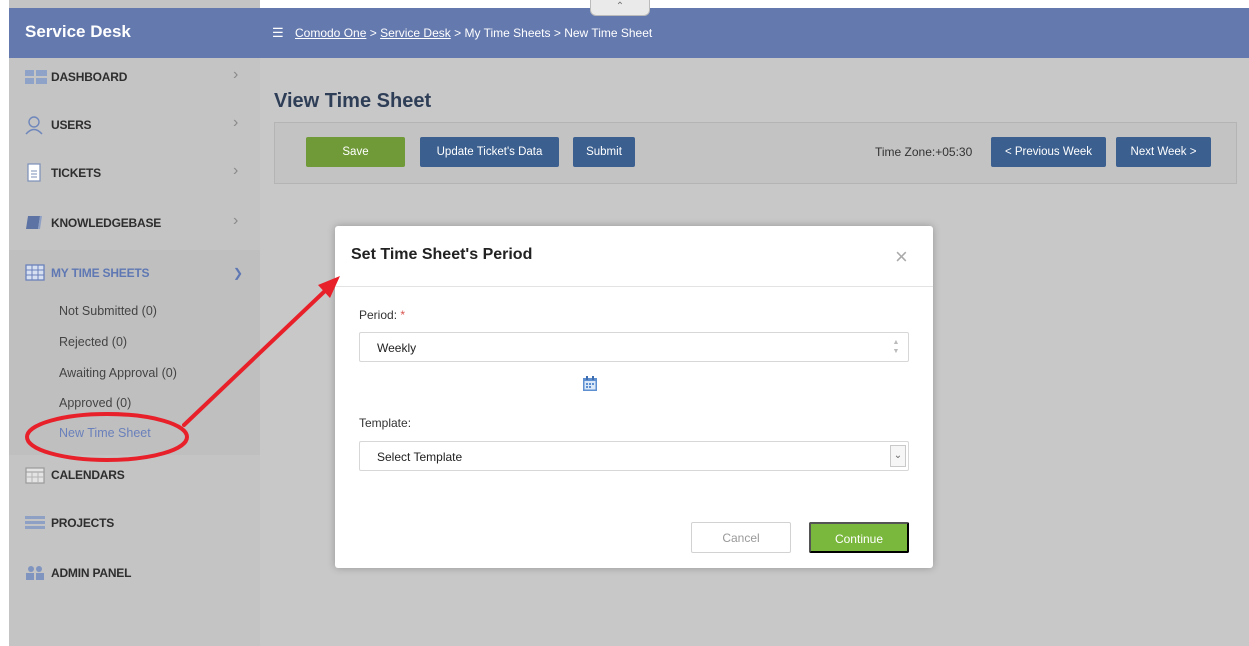 The width and height of the screenshot is (1249, 646). I want to click on chevron-down-icon: ❯, so click(238, 273).